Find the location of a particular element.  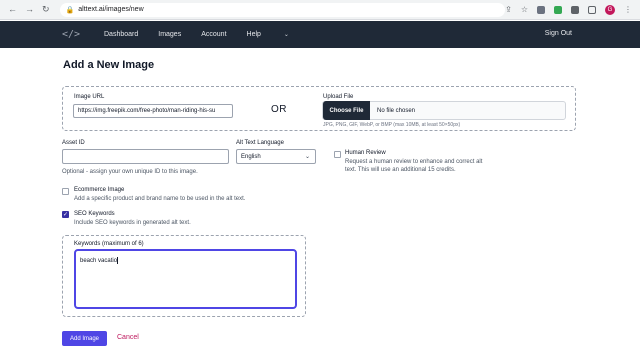

sidepanel-icon is located at coordinates (592, 9).